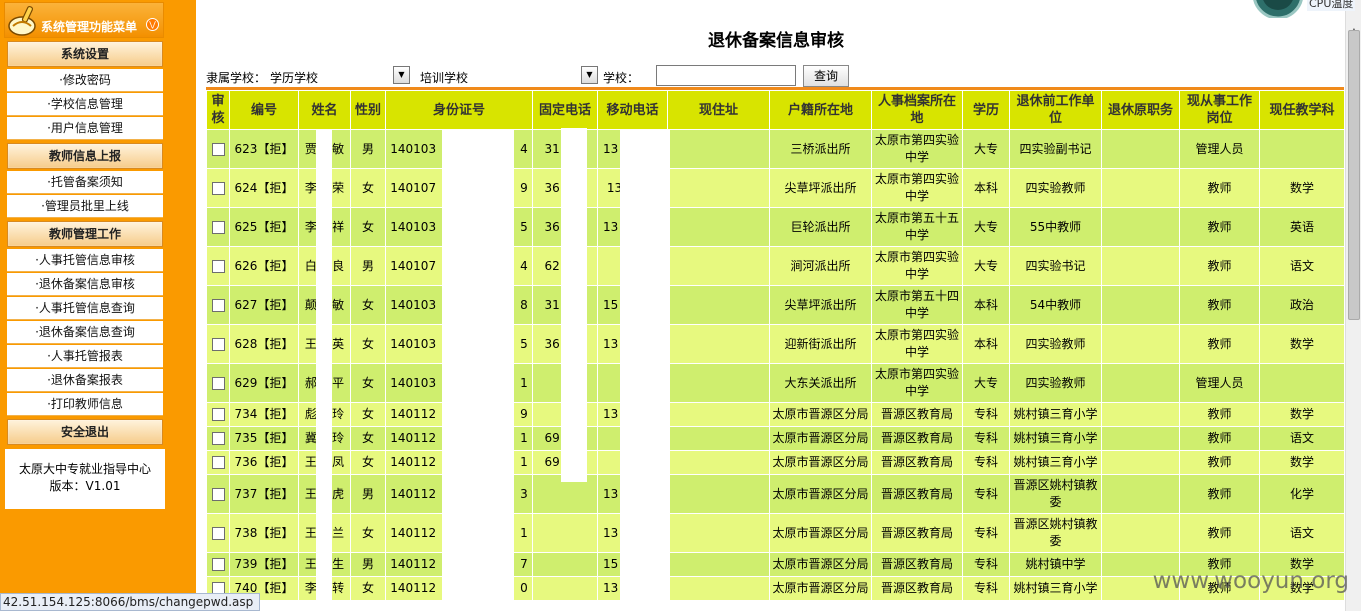  What do you see at coordinates (85, 404) in the screenshot?
I see `menu-print-teacher: ·打印教师信息` at bounding box center [85, 404].